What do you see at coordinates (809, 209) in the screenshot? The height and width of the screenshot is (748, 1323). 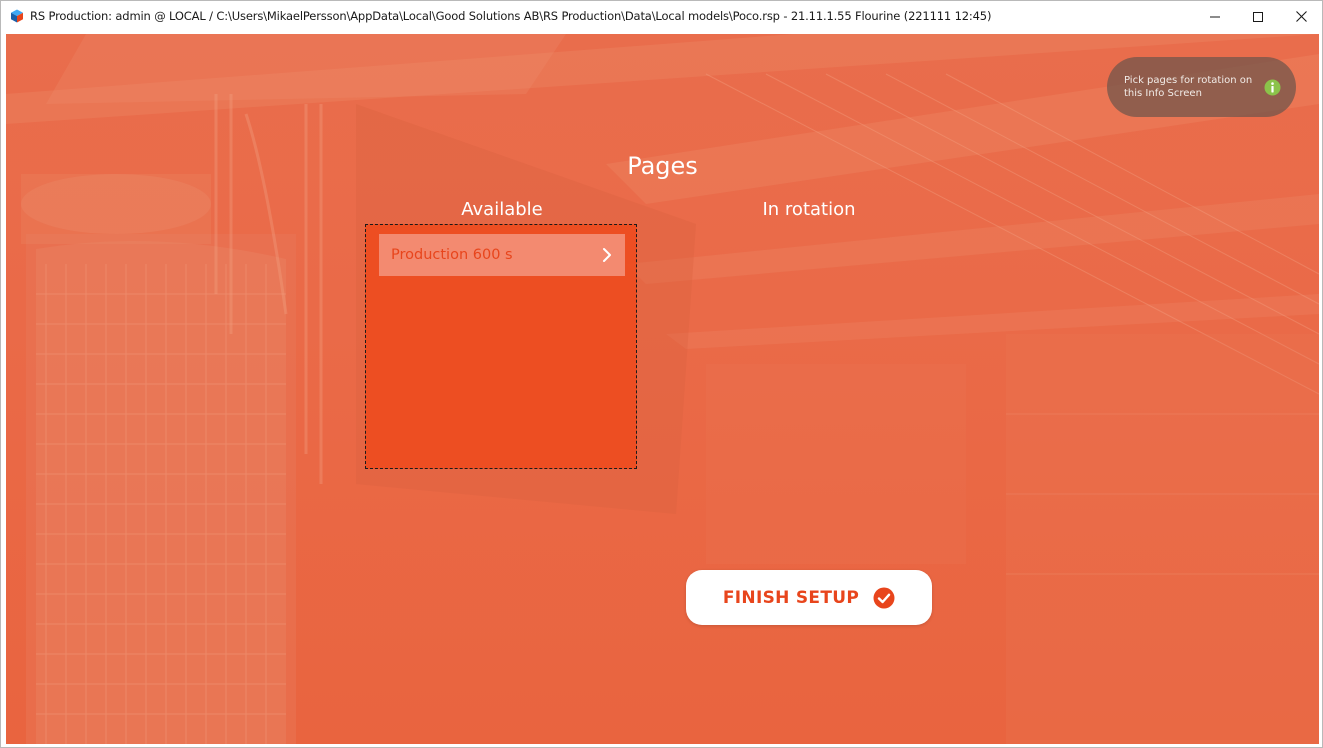 I see `in-rotation-column-label: In rotation` at bounding box center [809, 209].